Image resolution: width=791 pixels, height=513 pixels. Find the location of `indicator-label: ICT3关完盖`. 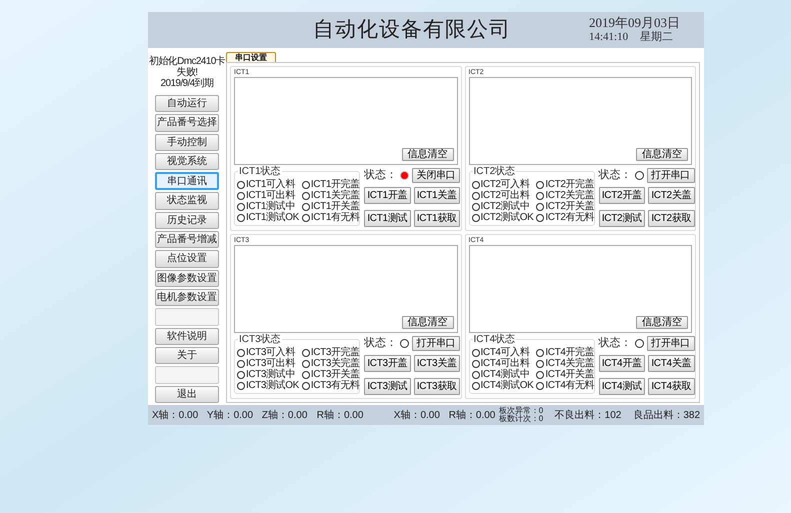

indicator-label: ICT3关完盖 is located at coordinates (335, 363).